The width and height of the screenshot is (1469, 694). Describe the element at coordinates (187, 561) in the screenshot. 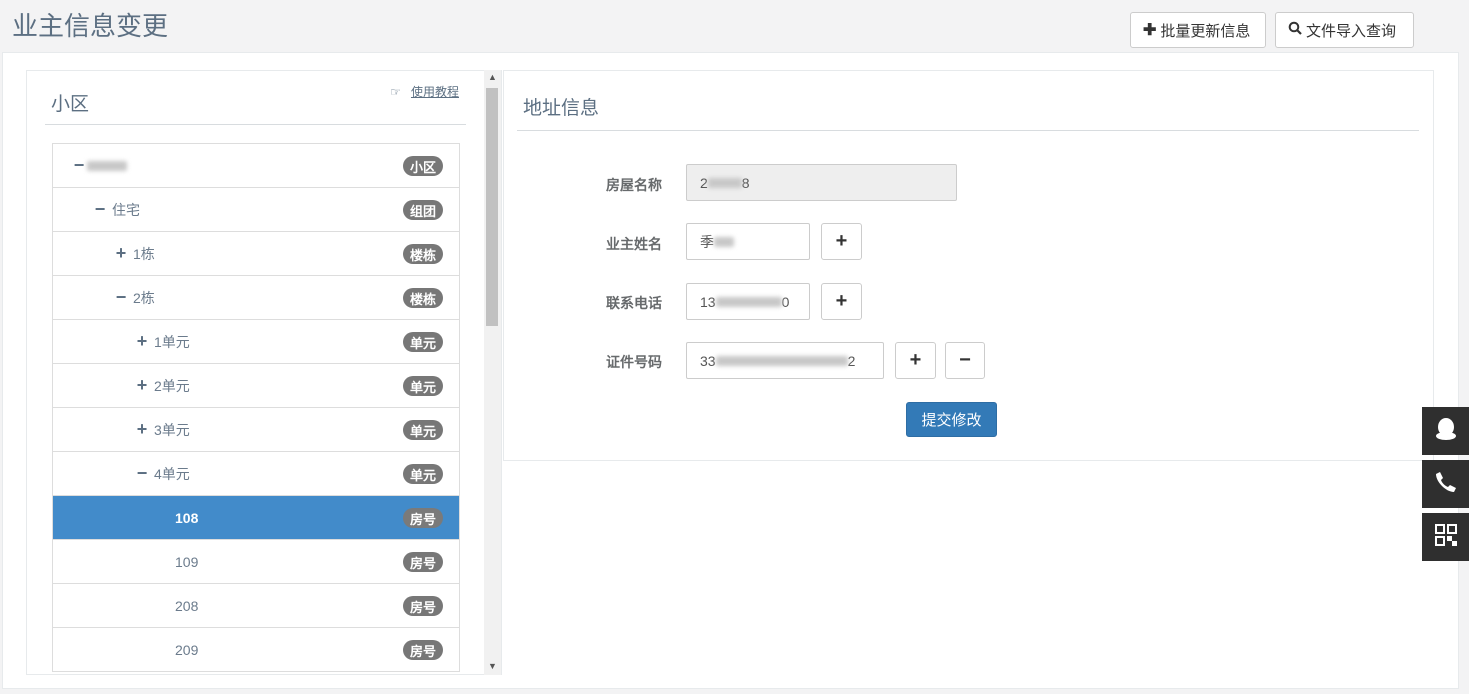

I see `tree-item-label: 109` at that location.